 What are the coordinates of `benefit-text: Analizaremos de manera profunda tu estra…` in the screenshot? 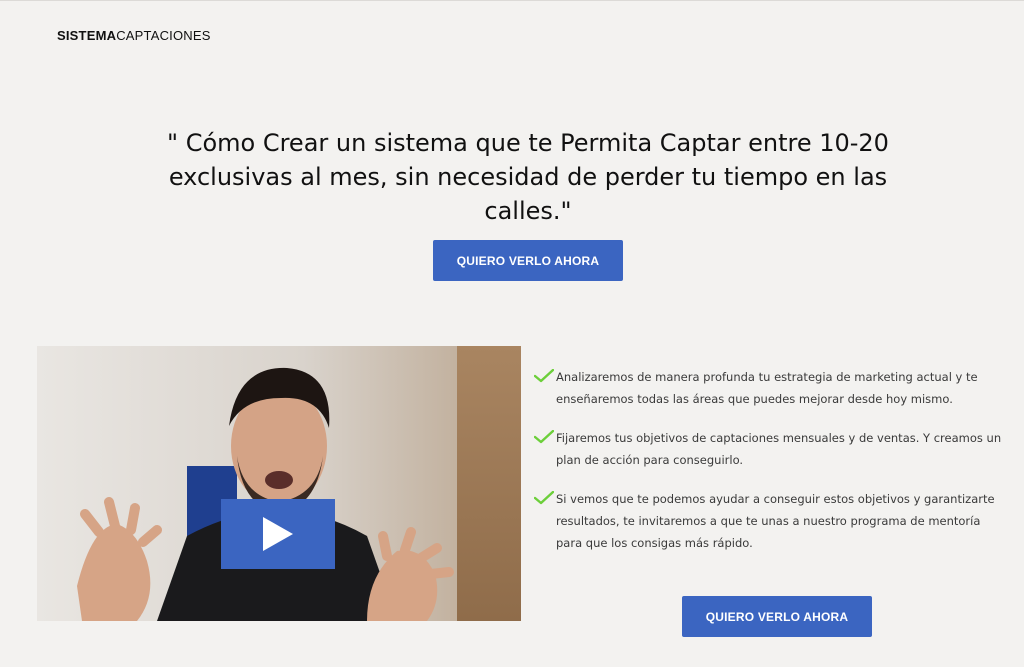 It's located at (767, 388).